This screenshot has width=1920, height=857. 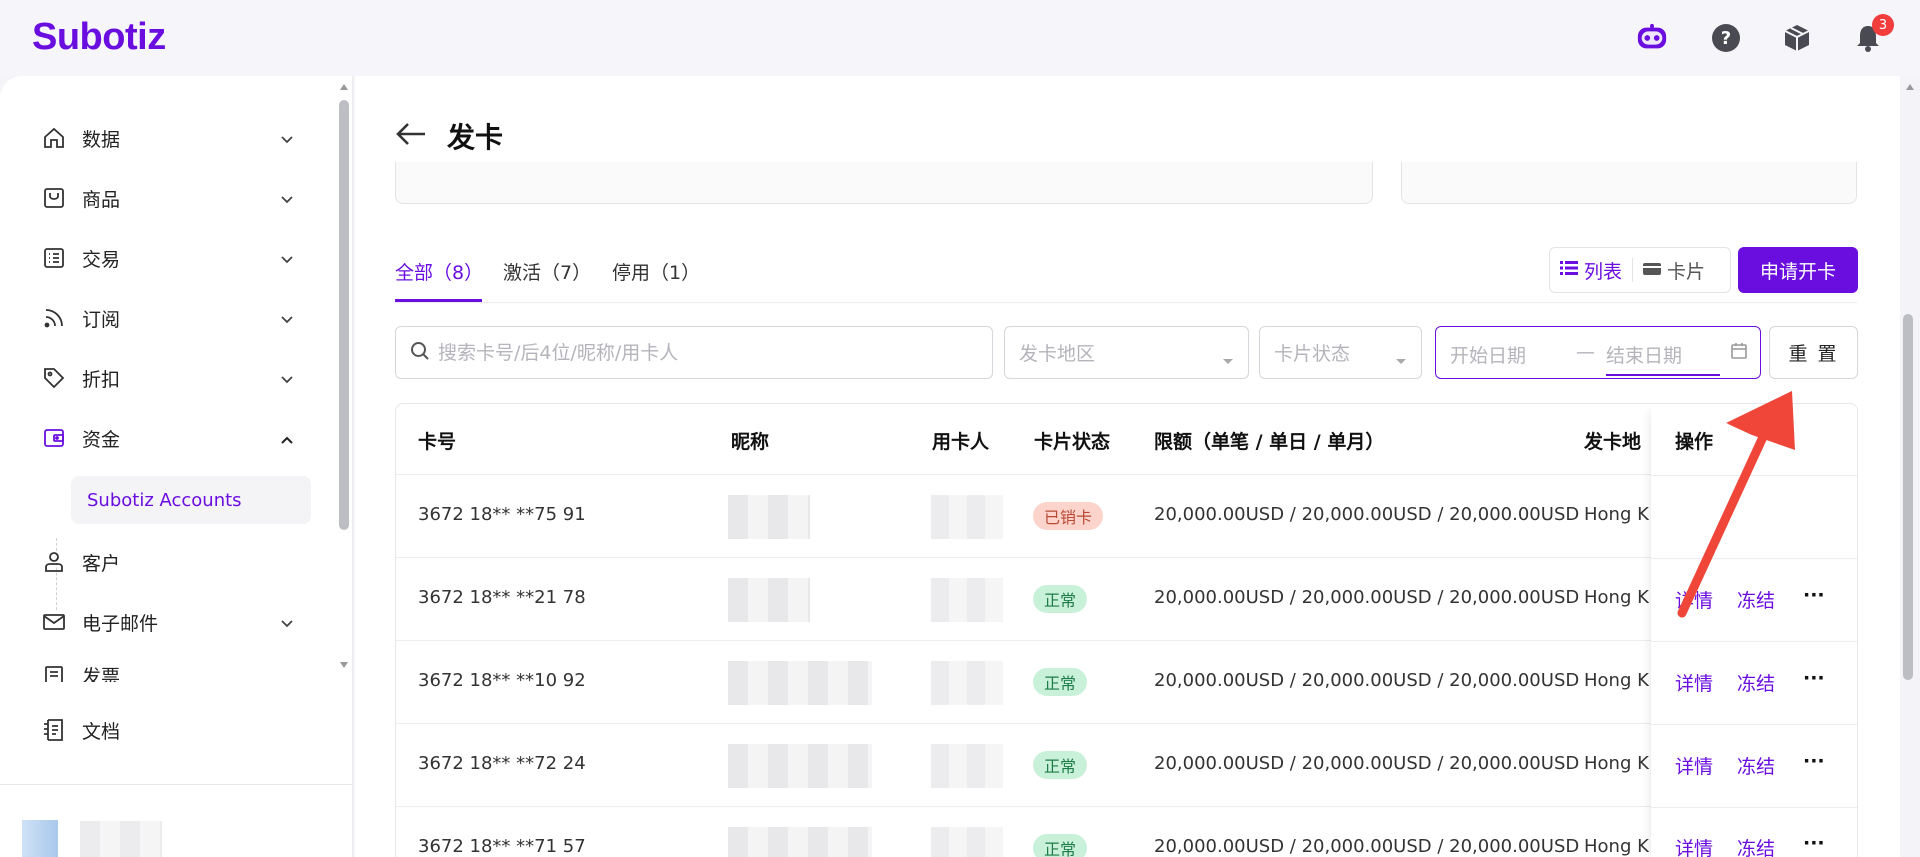 What do you see at coordinates (1652, 38) in the screenshot?
I see `assistant-icon` at bounding box center [1652, 38].